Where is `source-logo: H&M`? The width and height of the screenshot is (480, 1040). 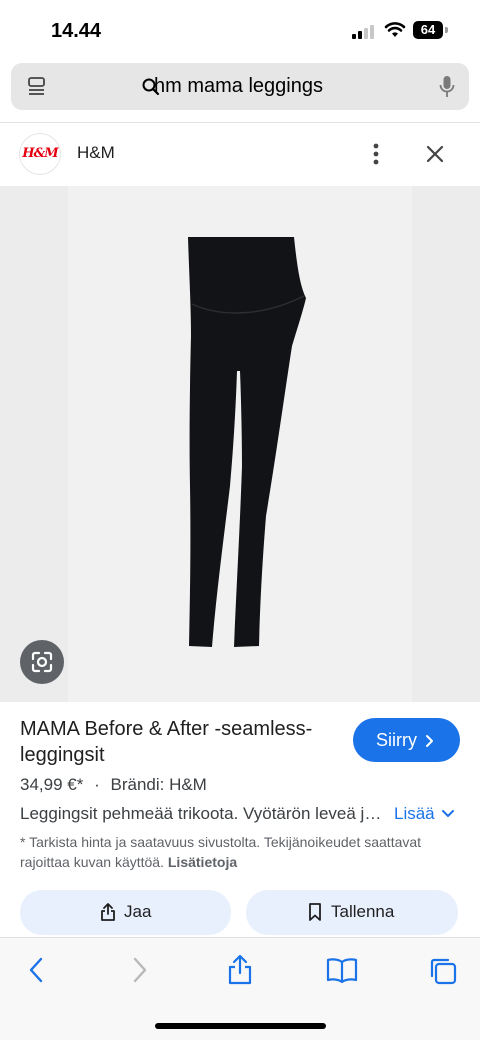 source-logo: H&M is located at coordinates (40, 154).